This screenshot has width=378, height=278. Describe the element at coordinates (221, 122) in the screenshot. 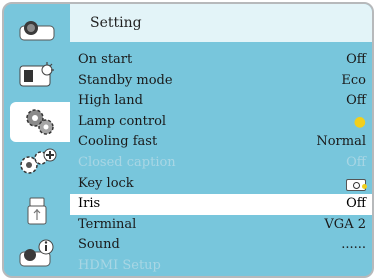

I see `menu-item-lamp-control: Lamp control ●` at that location.